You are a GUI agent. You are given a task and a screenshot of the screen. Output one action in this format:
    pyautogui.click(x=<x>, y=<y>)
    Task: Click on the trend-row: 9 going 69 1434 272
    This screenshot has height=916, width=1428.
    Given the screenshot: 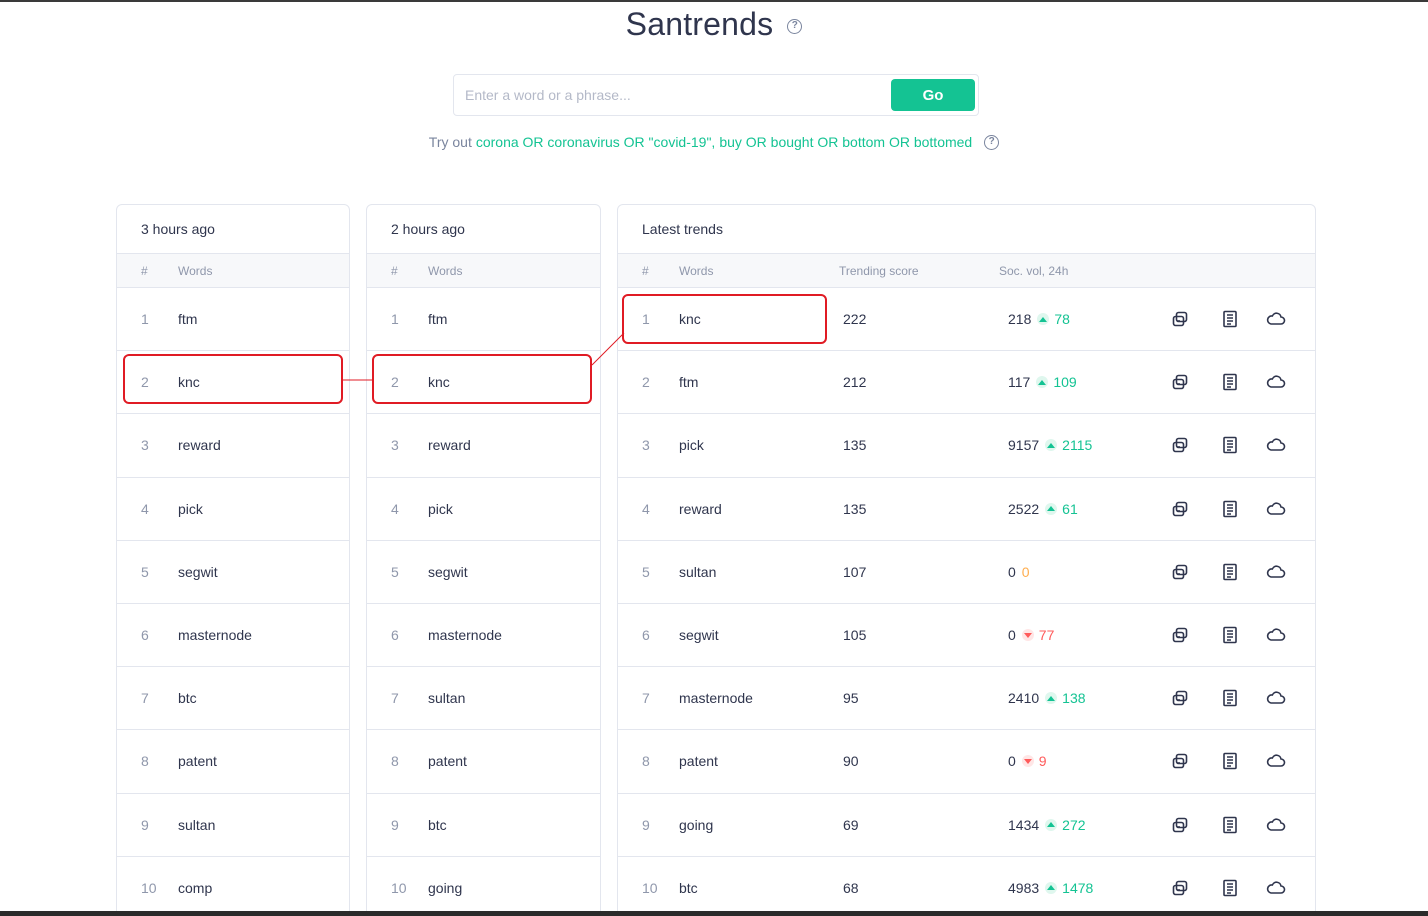 What is the action you would take?
    pyautogui.click(x=966, y=825)
    